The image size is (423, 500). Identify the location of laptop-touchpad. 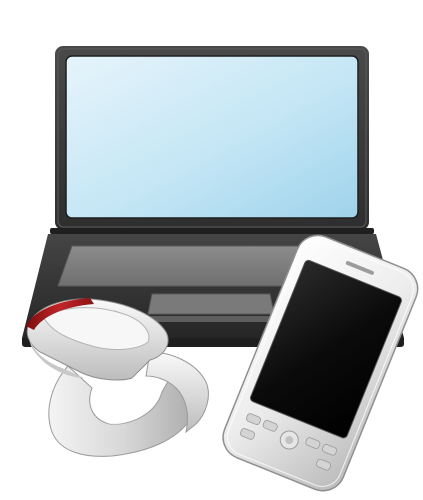
(211, 304).